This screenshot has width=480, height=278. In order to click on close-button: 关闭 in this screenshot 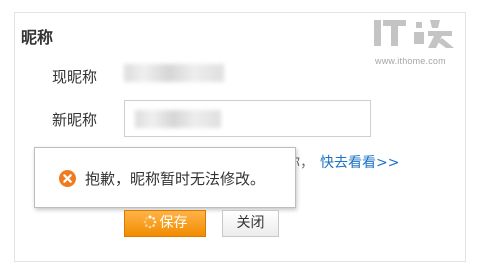, I will do `click(250, 223)`.